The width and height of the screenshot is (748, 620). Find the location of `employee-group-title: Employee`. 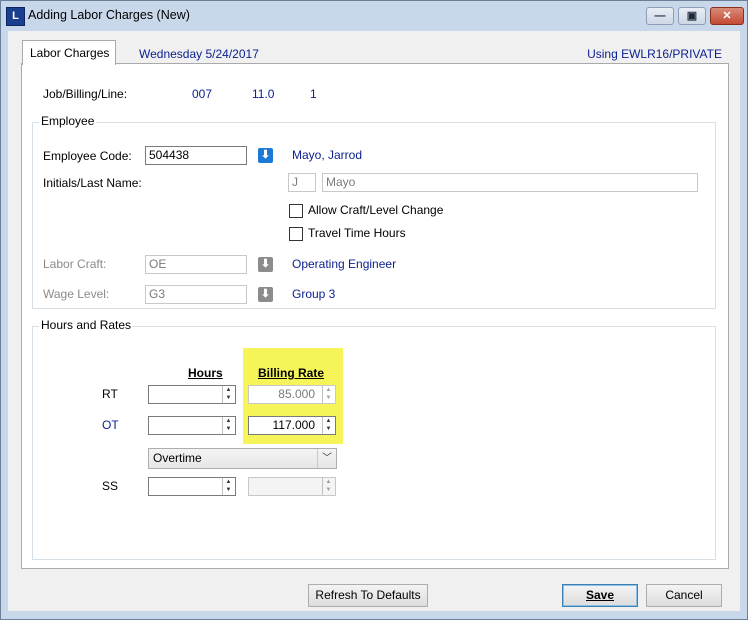

employee-group-title: Employee is located at coordinates (68, 121).